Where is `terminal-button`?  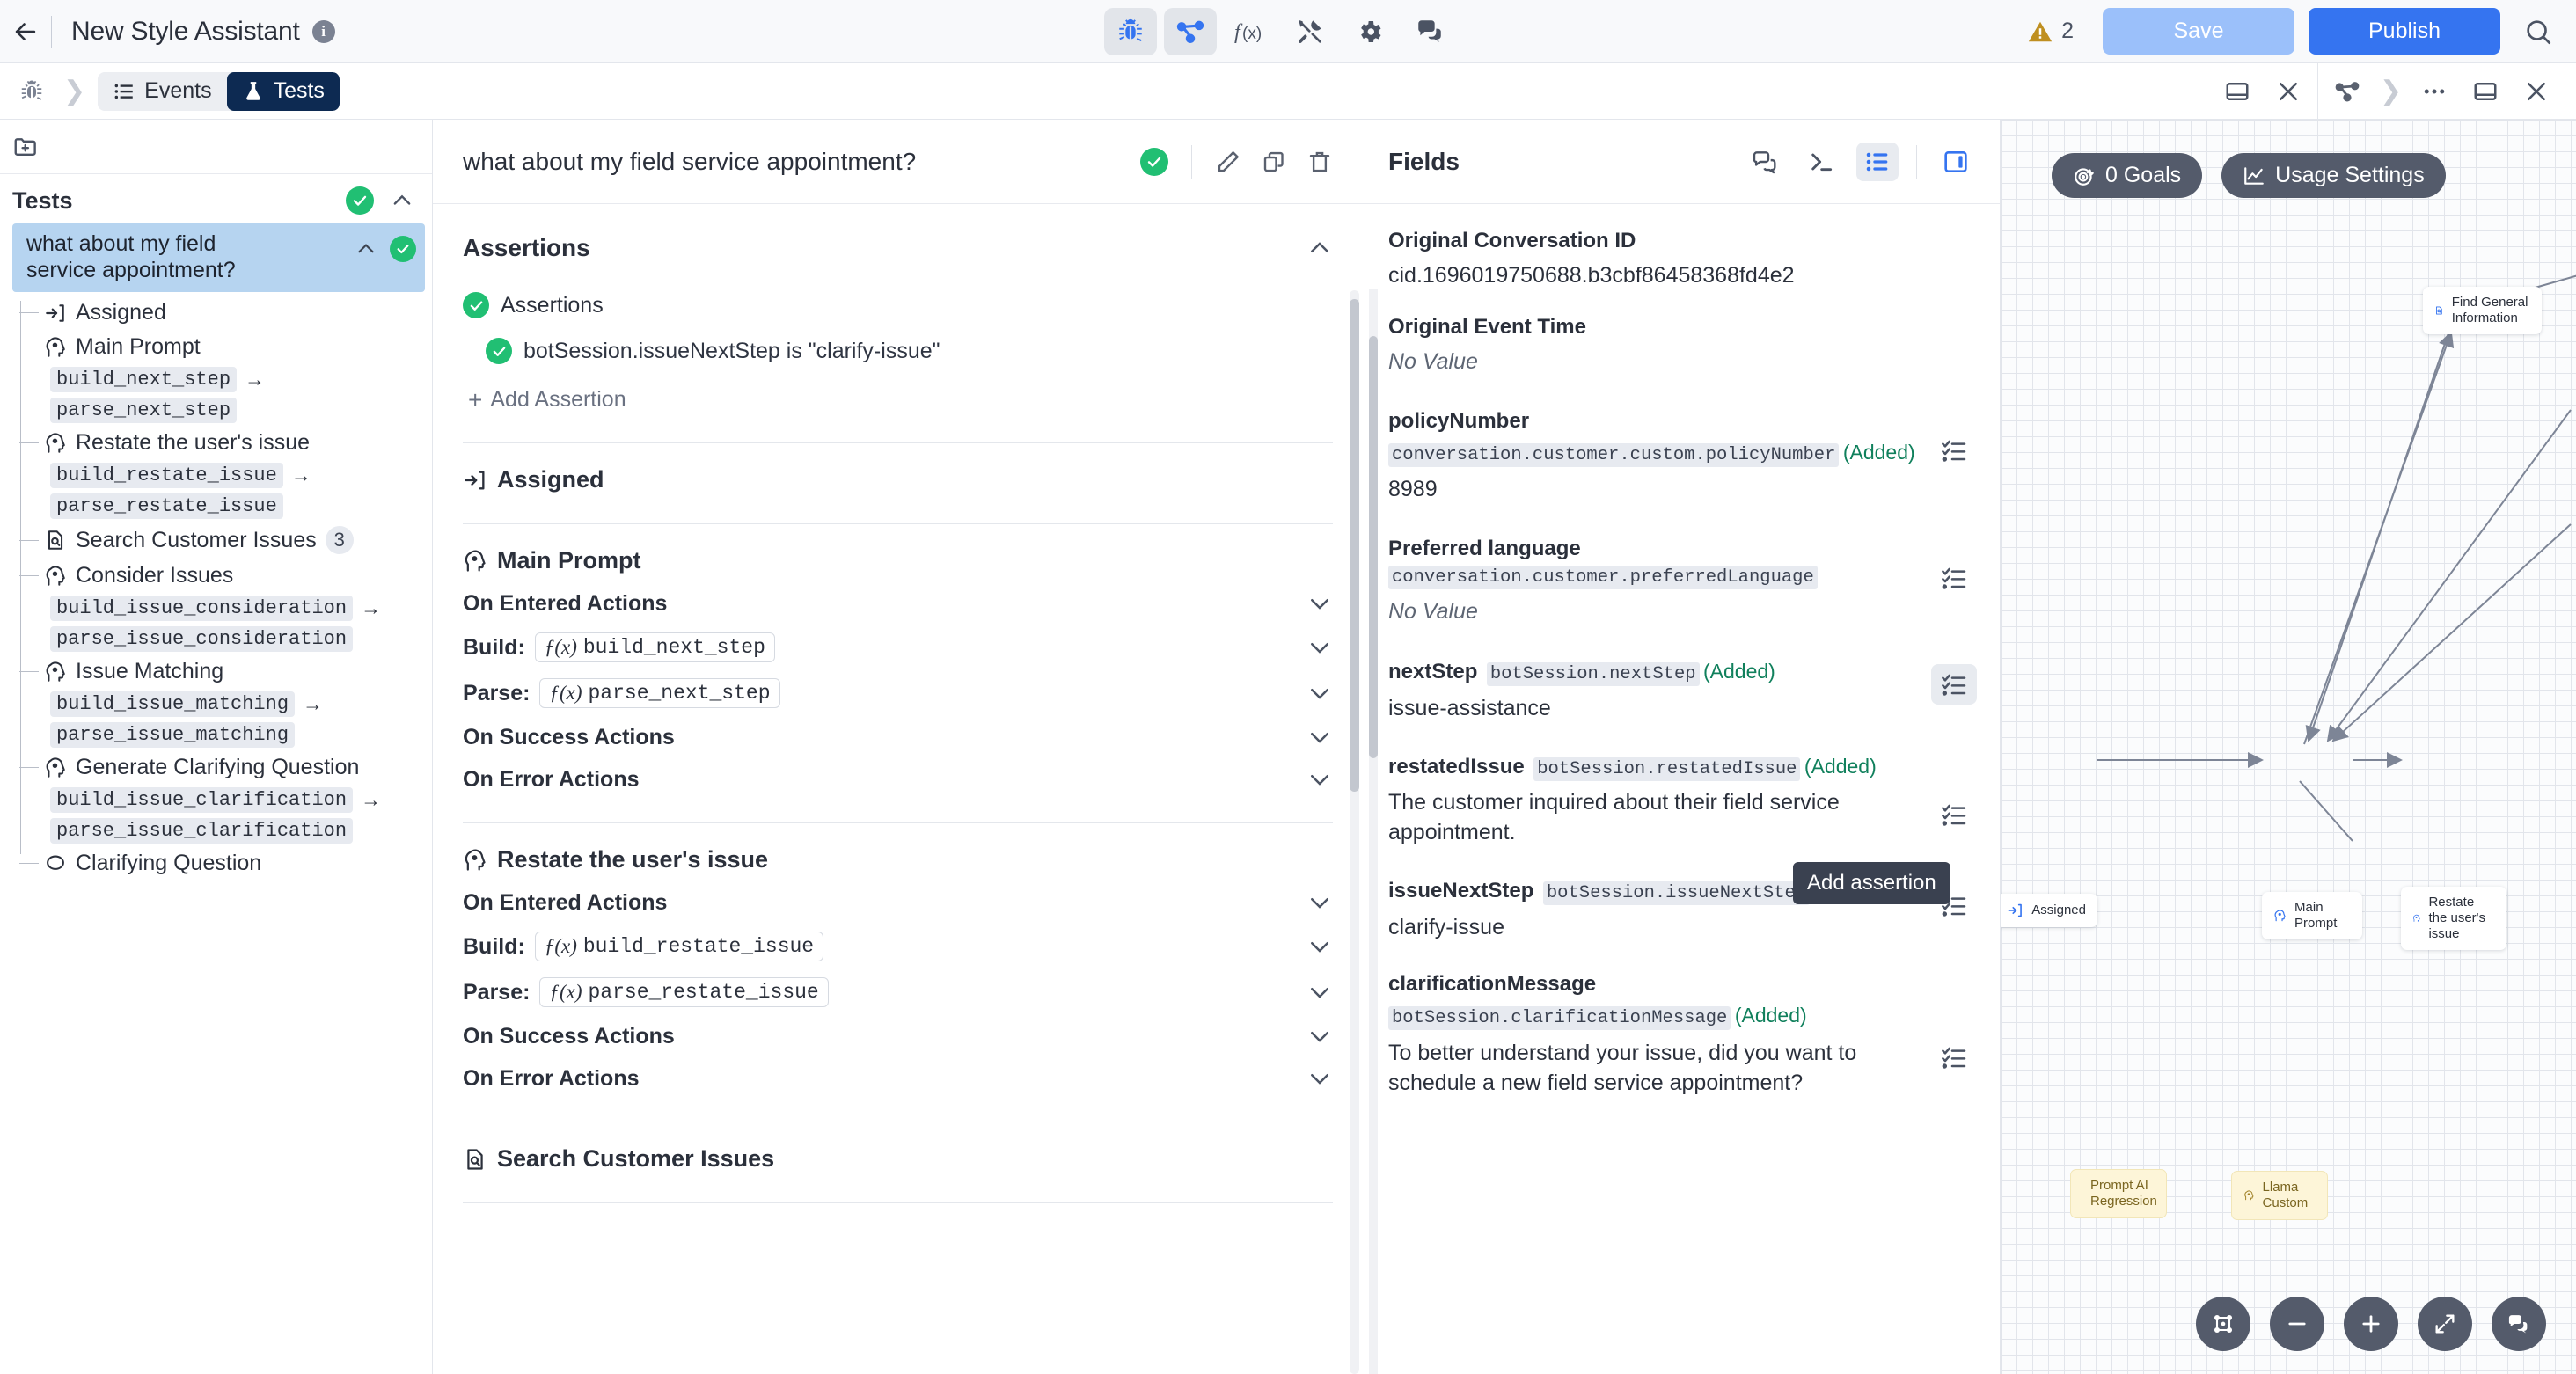
terminal-button is located at coordinates (1821, 162).